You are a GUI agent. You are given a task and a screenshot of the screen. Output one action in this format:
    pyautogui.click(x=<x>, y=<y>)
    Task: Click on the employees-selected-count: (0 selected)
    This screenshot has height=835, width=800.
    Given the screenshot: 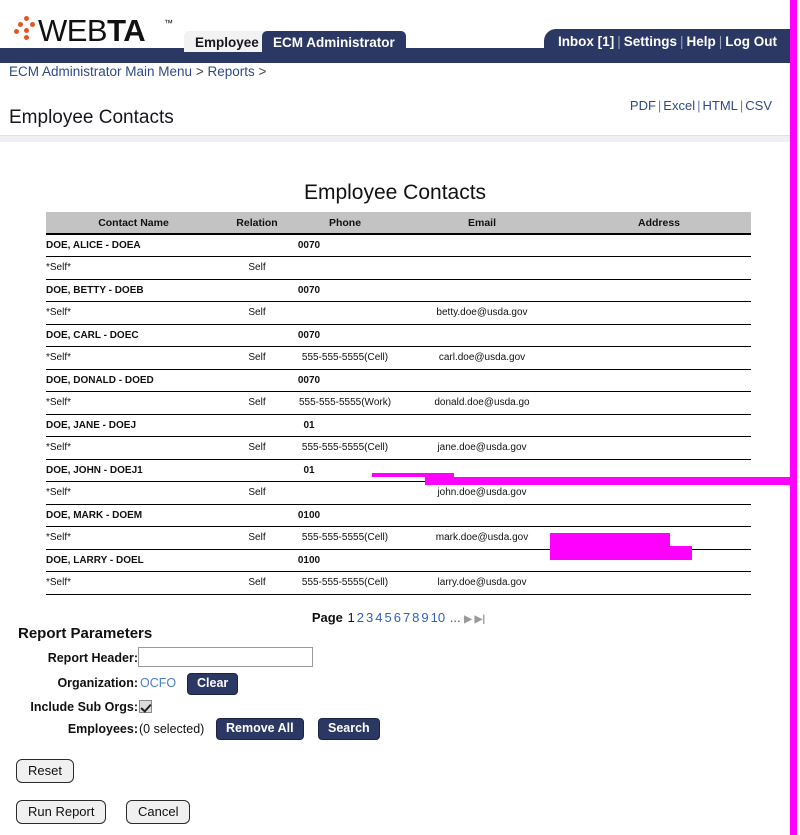 What is the action you would take?
    pyautogui.click(x=172, y=729)
    